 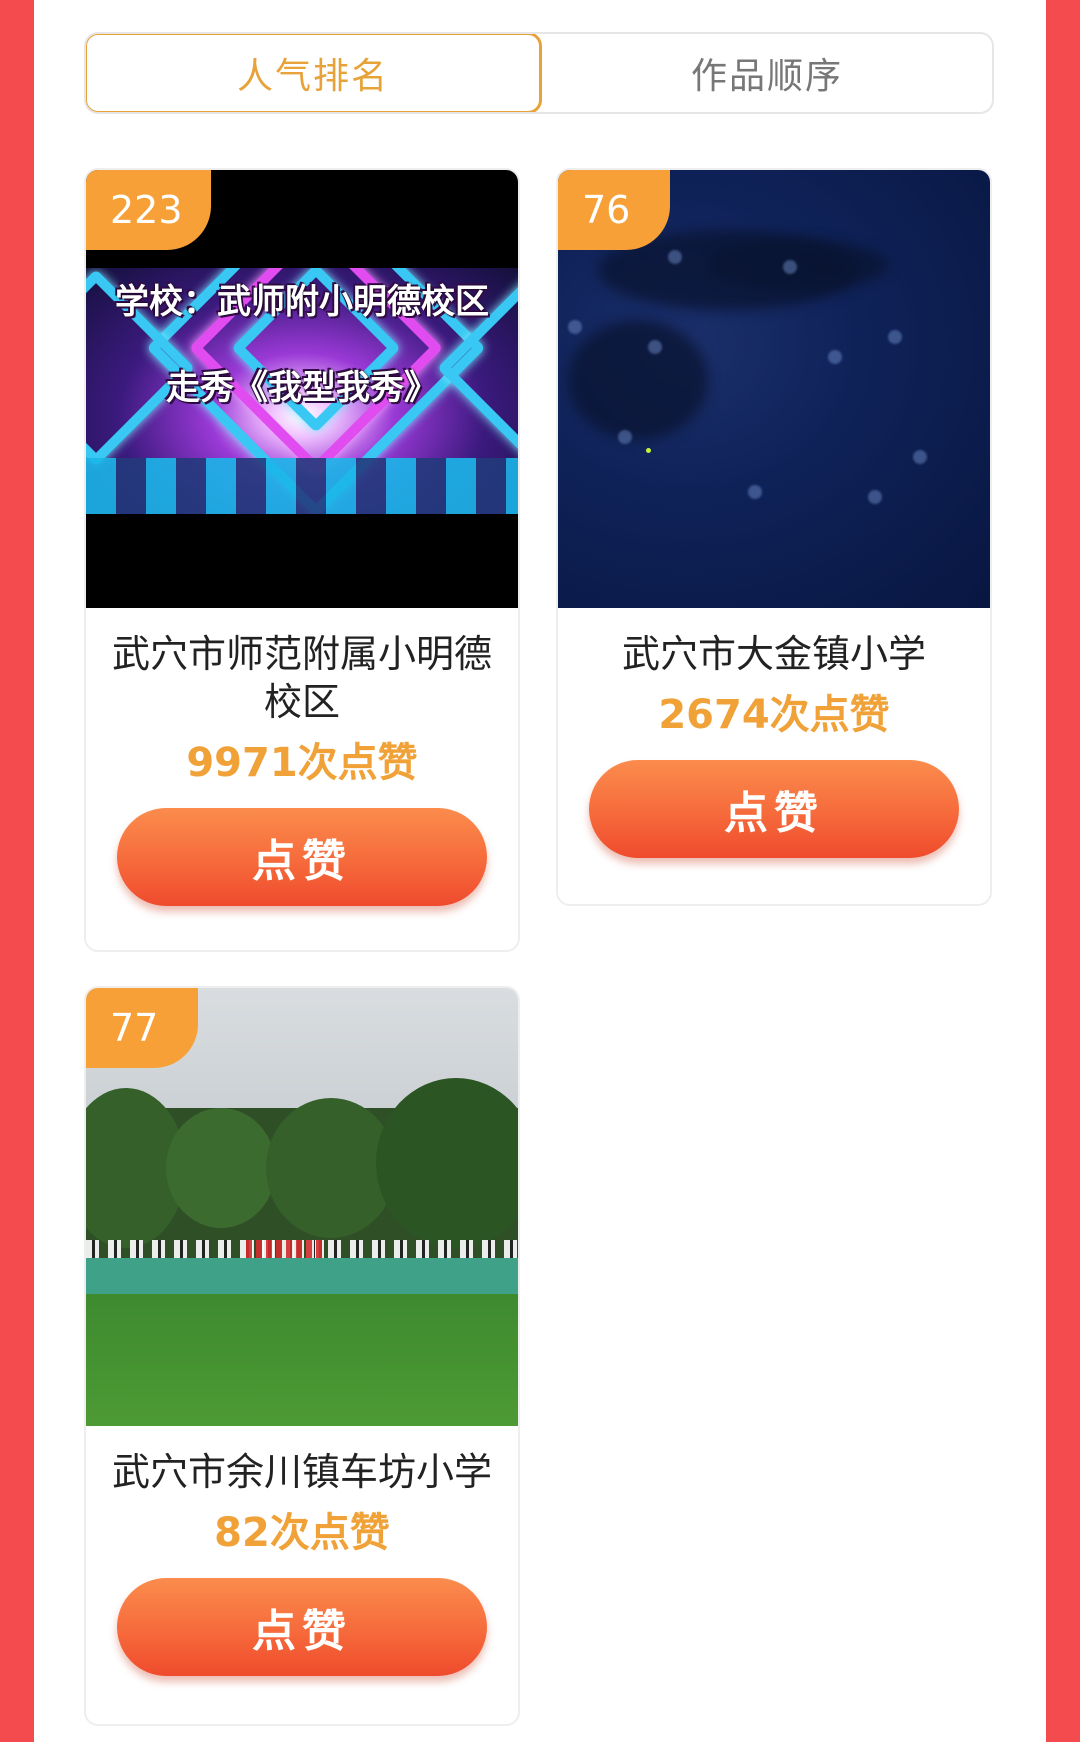 What do you see at coordinates (301, 678) in the screenshot?
I see `entry-name: 武穴市师范附属小明德校区` at bounding box center [301, 678].